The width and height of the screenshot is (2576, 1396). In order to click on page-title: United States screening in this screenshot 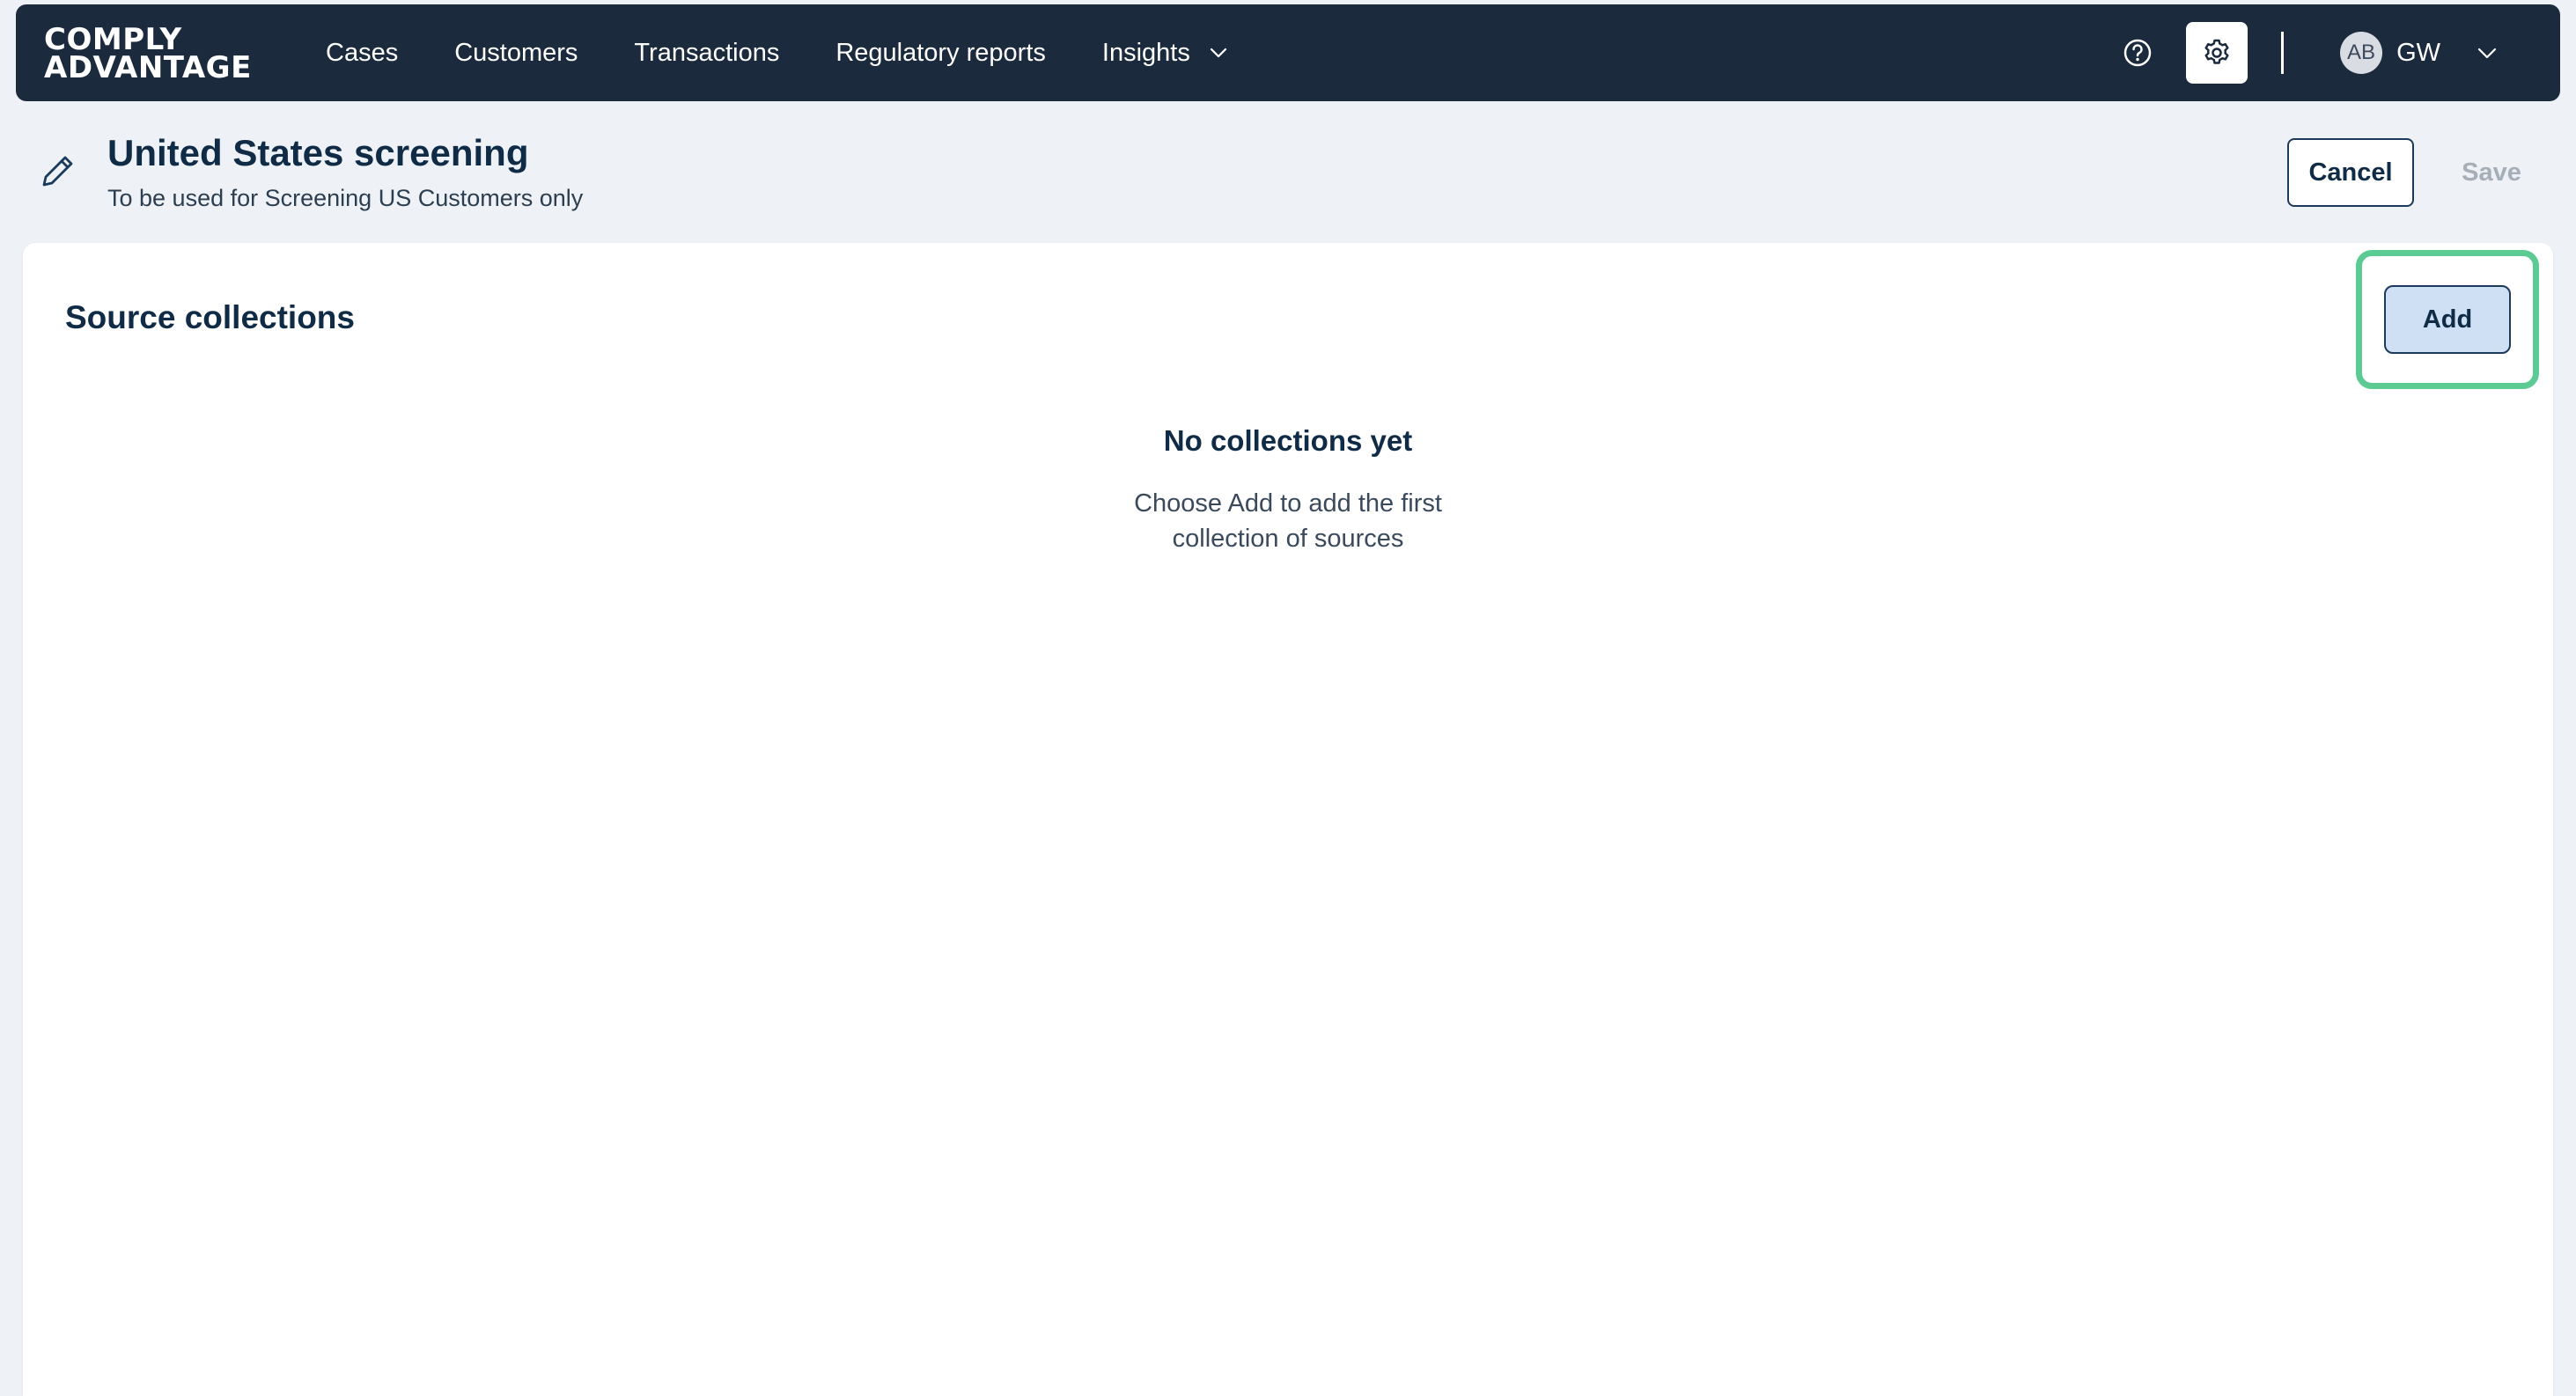, I will do `click(318, 152)`.